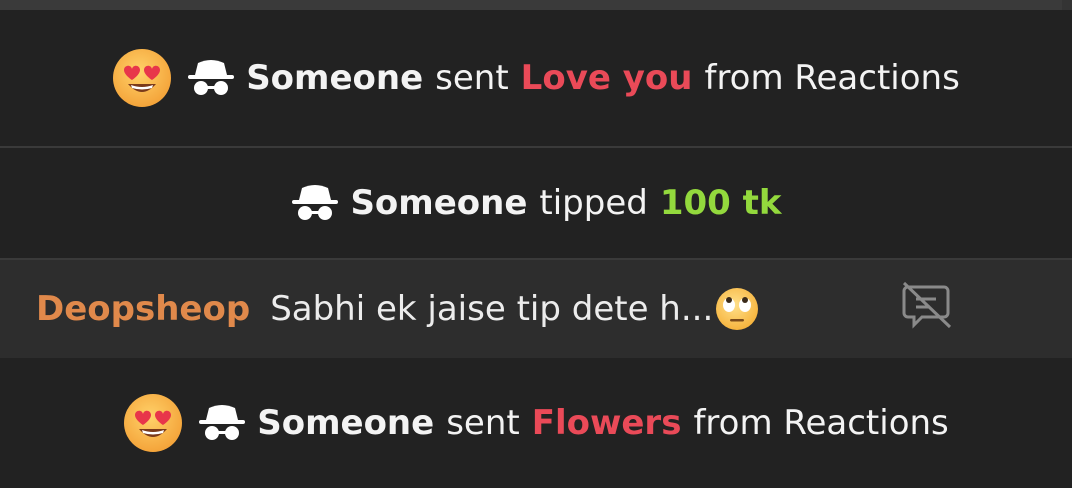 This screenshot has width=1072, height=488. What do you see at coordinates (606, 78) in the screenshot?
I see `event-gift-name: Love you` at bounding box center [606, 78].